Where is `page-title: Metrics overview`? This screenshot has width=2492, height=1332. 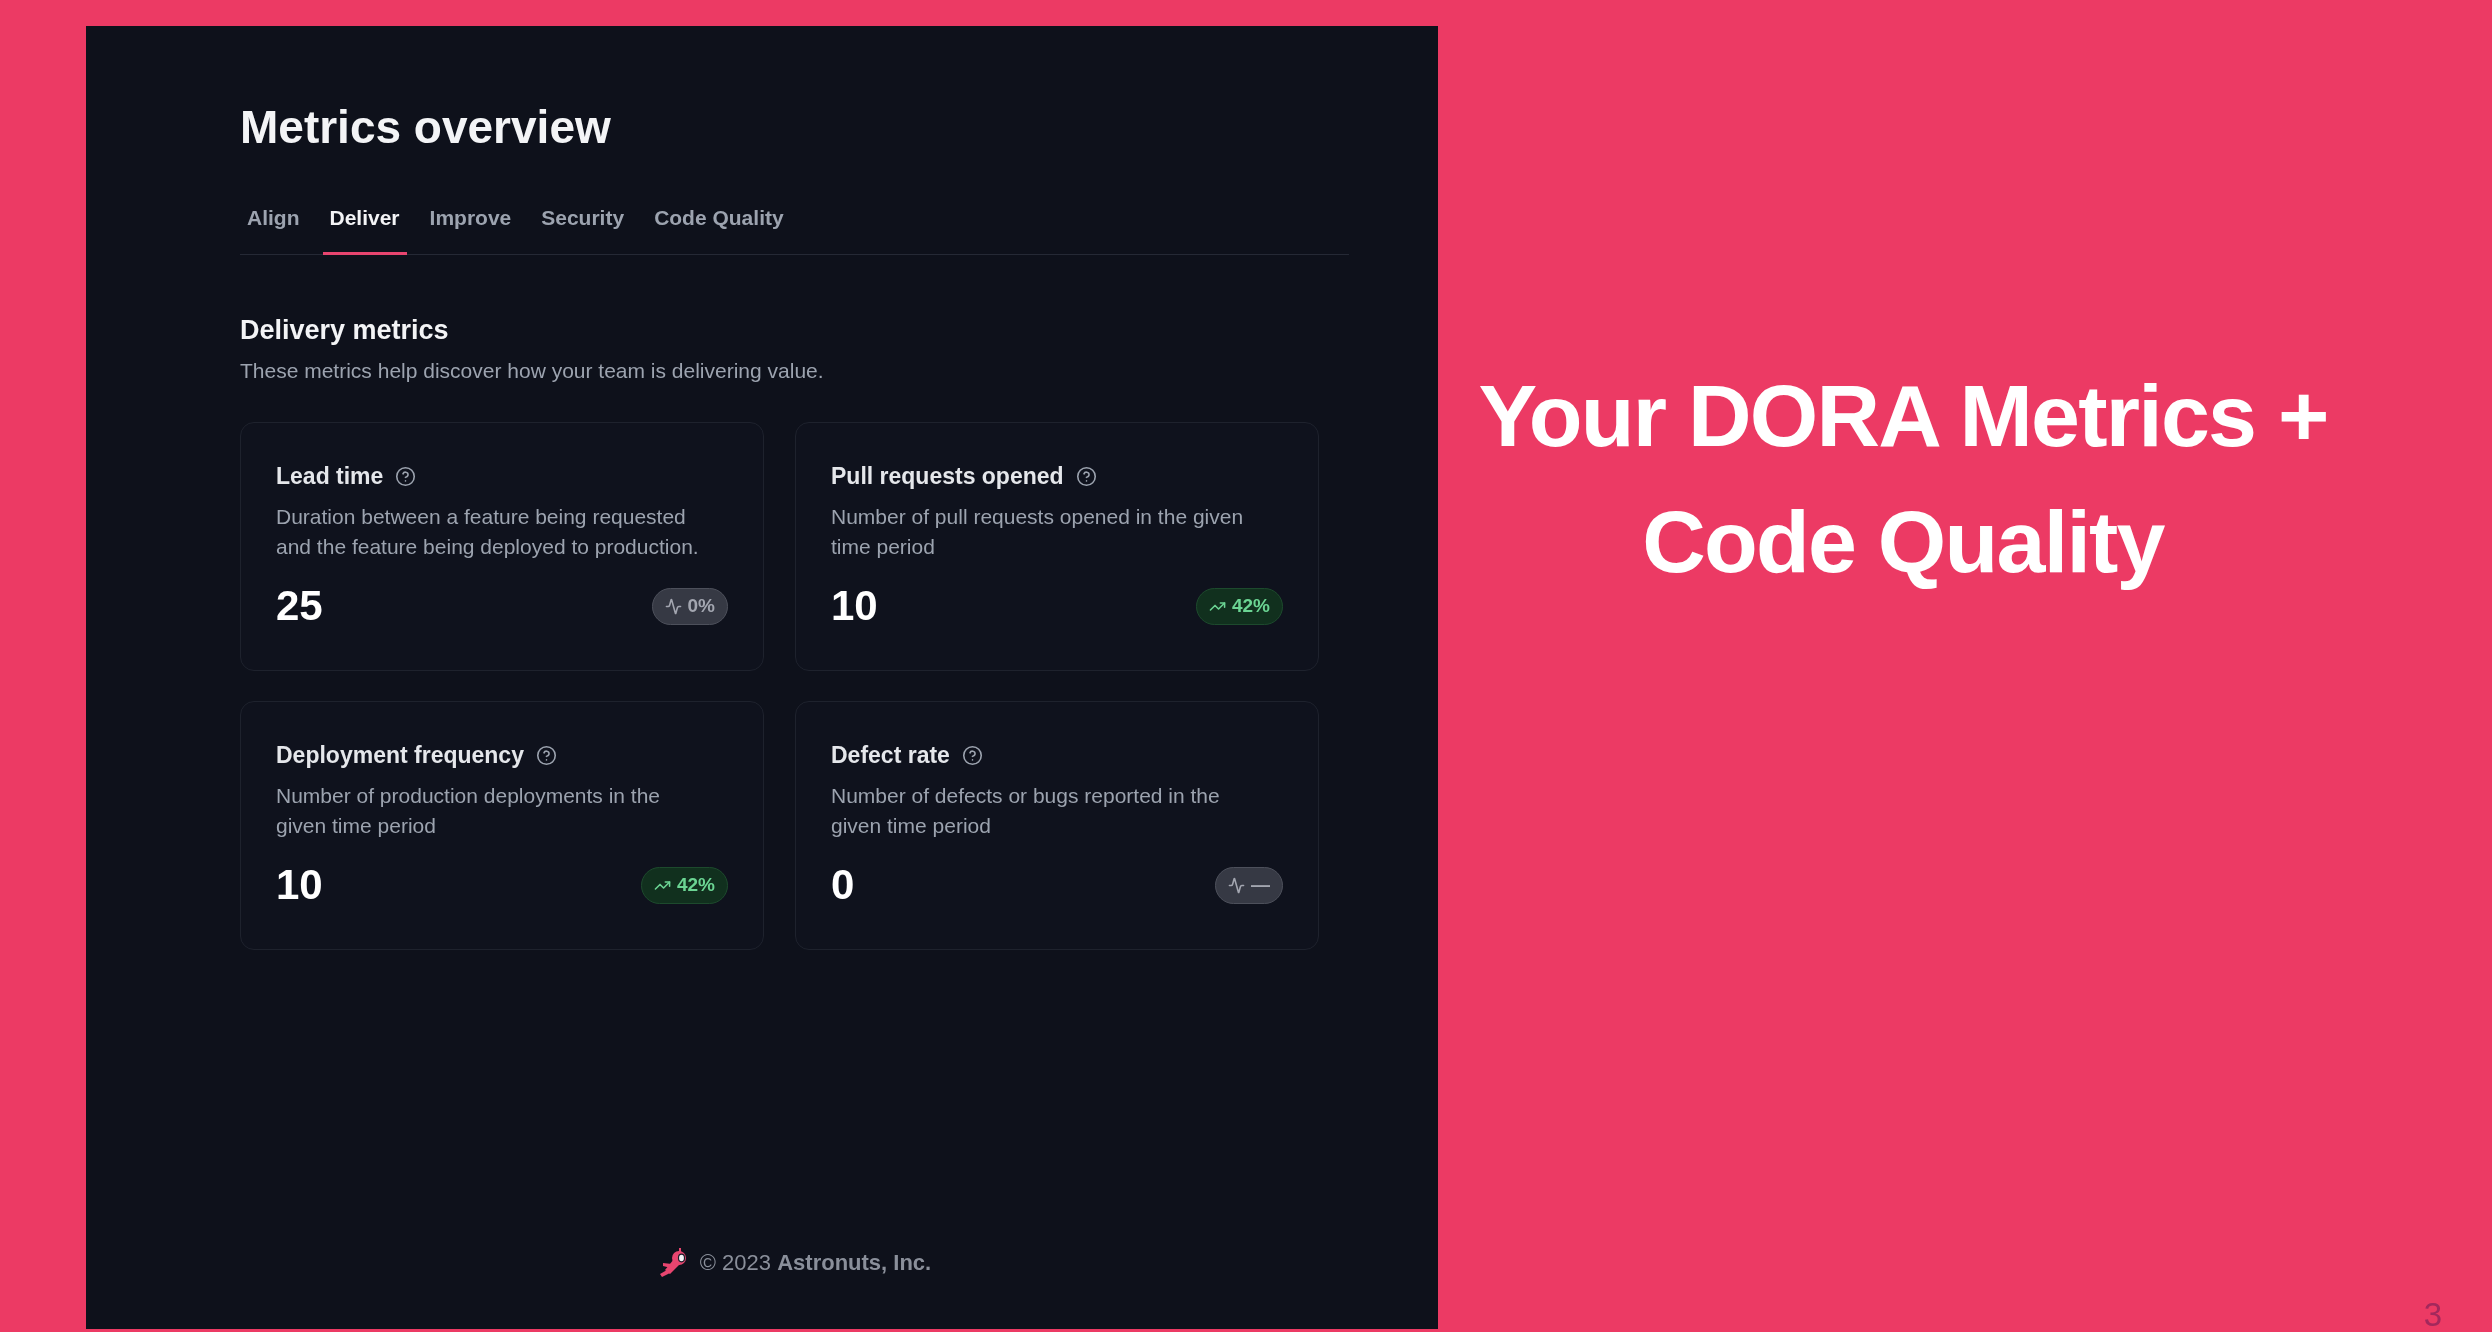 page-title: Metrics overview is located at coordinates (426, 127).